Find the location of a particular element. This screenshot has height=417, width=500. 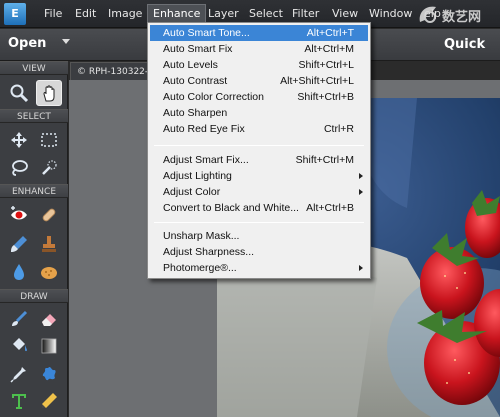

tools-section-select: SELECT is located at coordinates (34, 116).